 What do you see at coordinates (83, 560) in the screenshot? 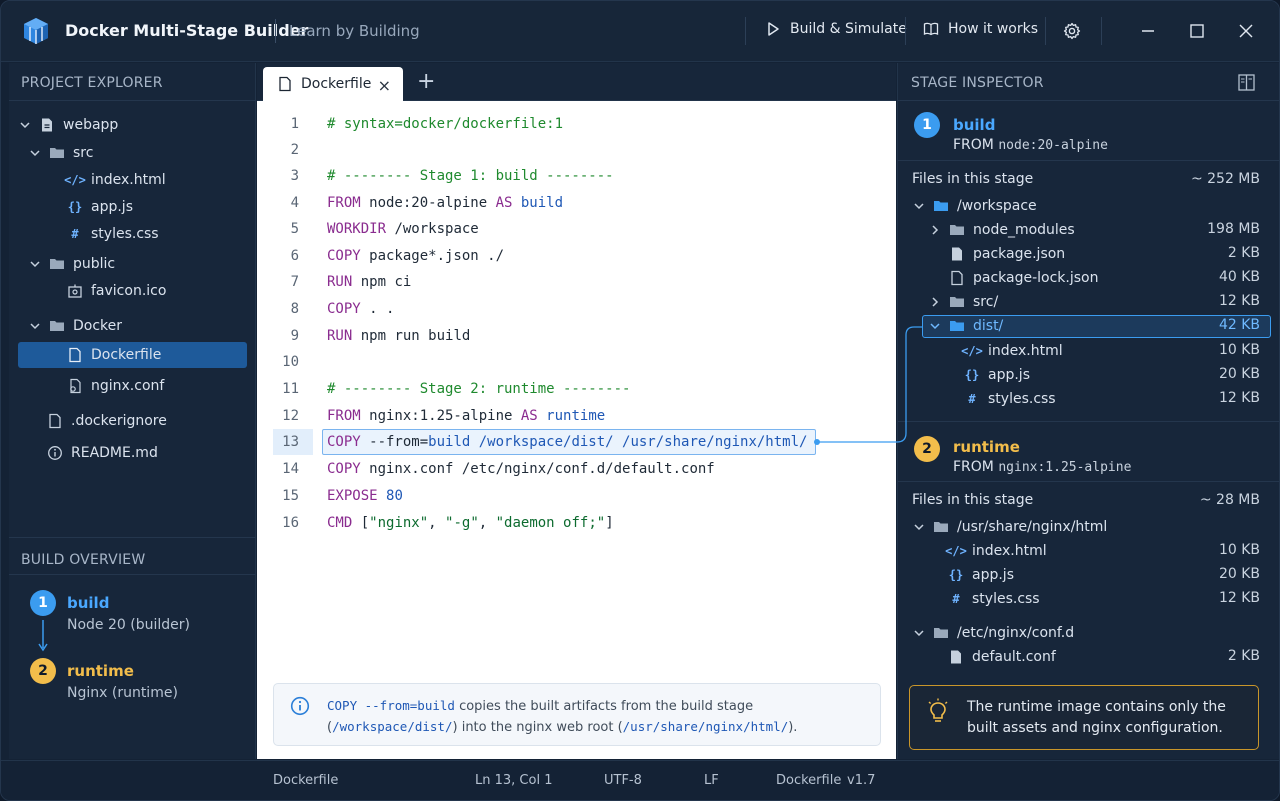
I see `build-overview-header: BUILD OVERVIEW` at bounding box center [83, 560].